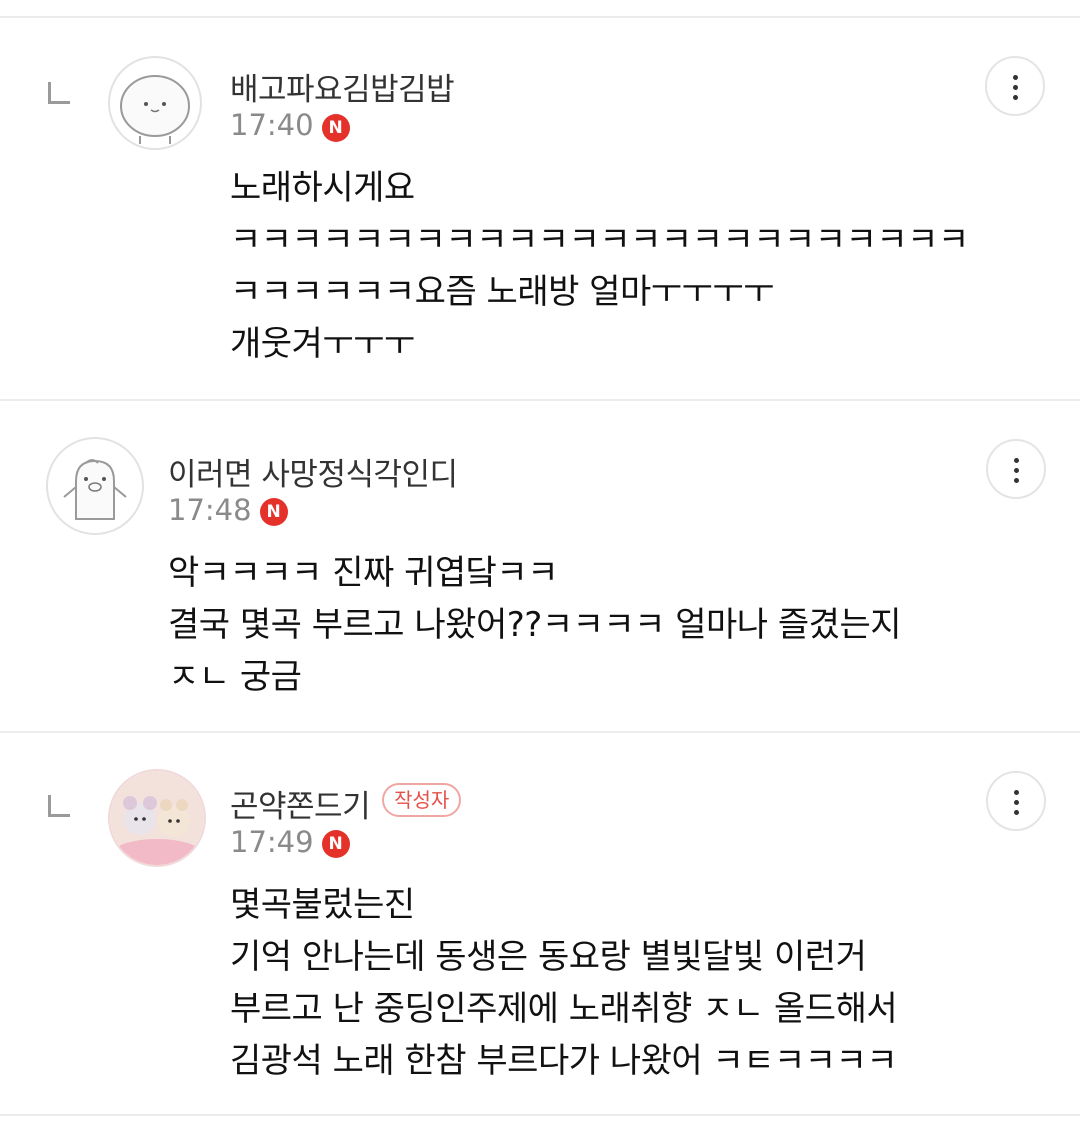 The image size is (1080, 1122). Describe the element at coordinates (322, 188) in the screenshot. I see `comment-line: 노래하시게요` at that location.